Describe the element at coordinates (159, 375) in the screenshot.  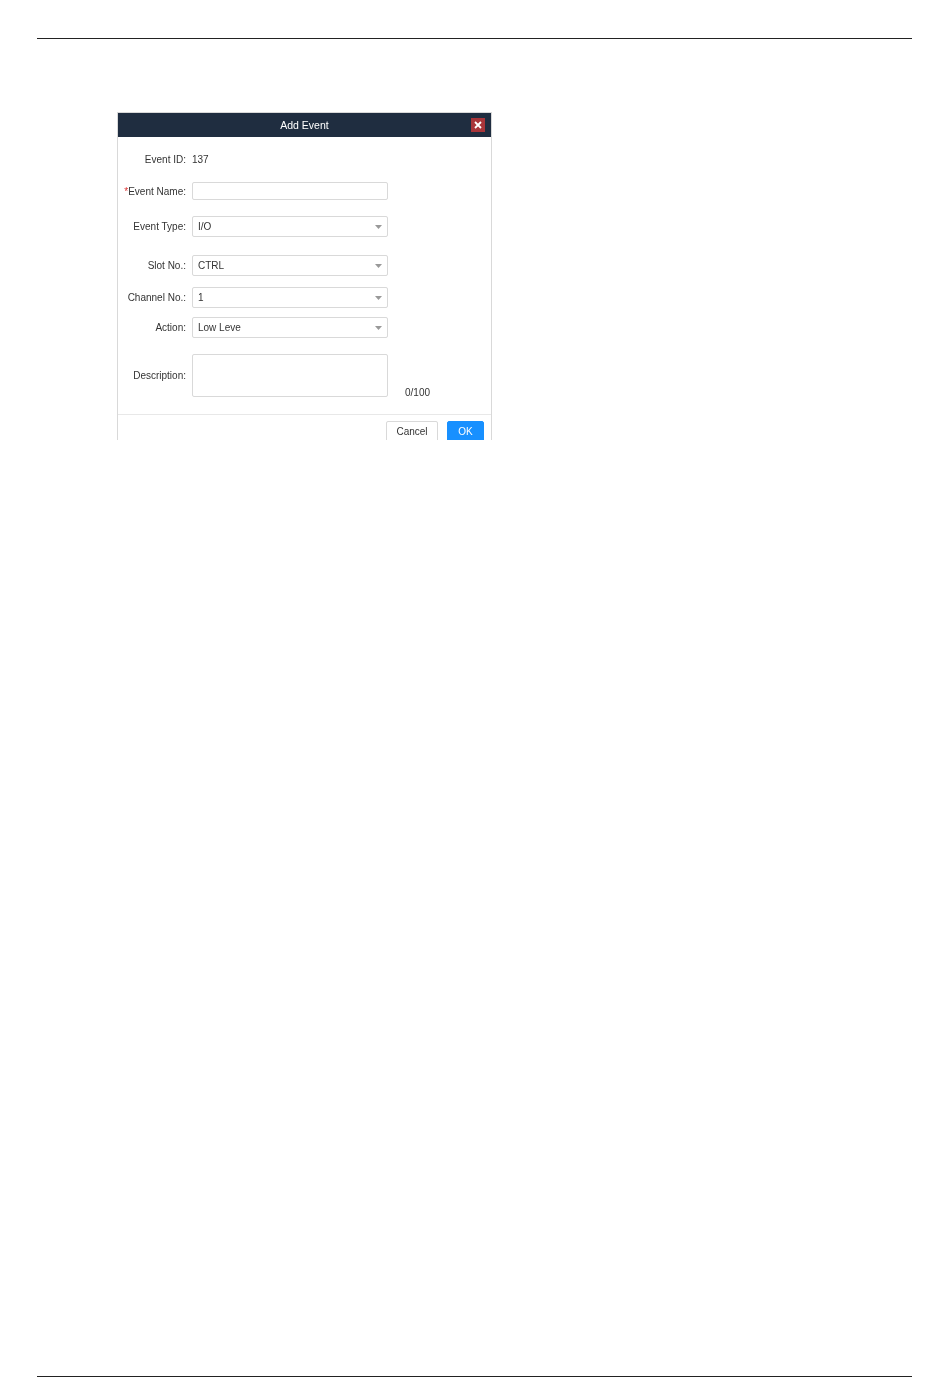
I see `field-label: Description:` at that location.